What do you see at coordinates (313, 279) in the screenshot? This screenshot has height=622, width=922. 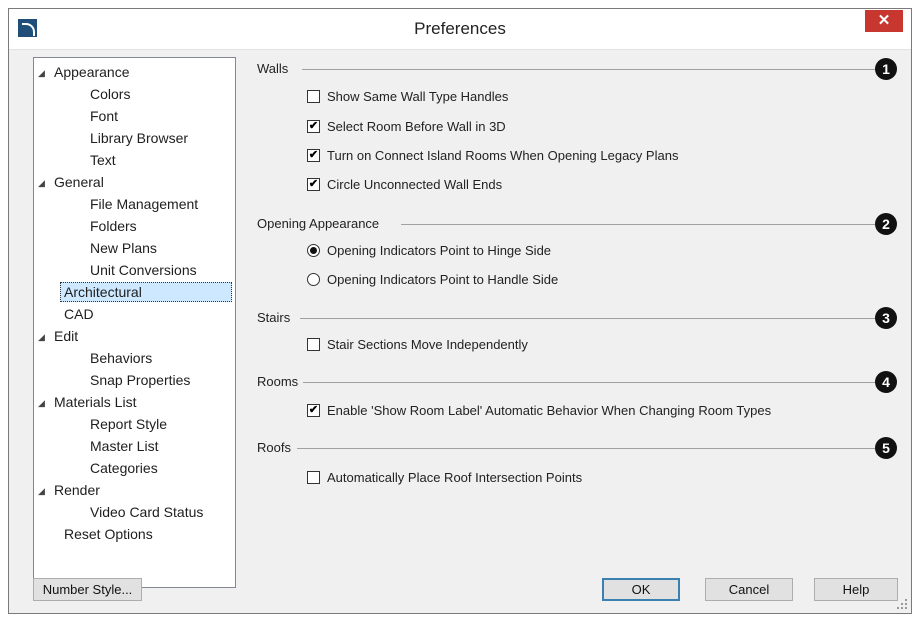 I see `radio-button` at bounding box center [313, 279].